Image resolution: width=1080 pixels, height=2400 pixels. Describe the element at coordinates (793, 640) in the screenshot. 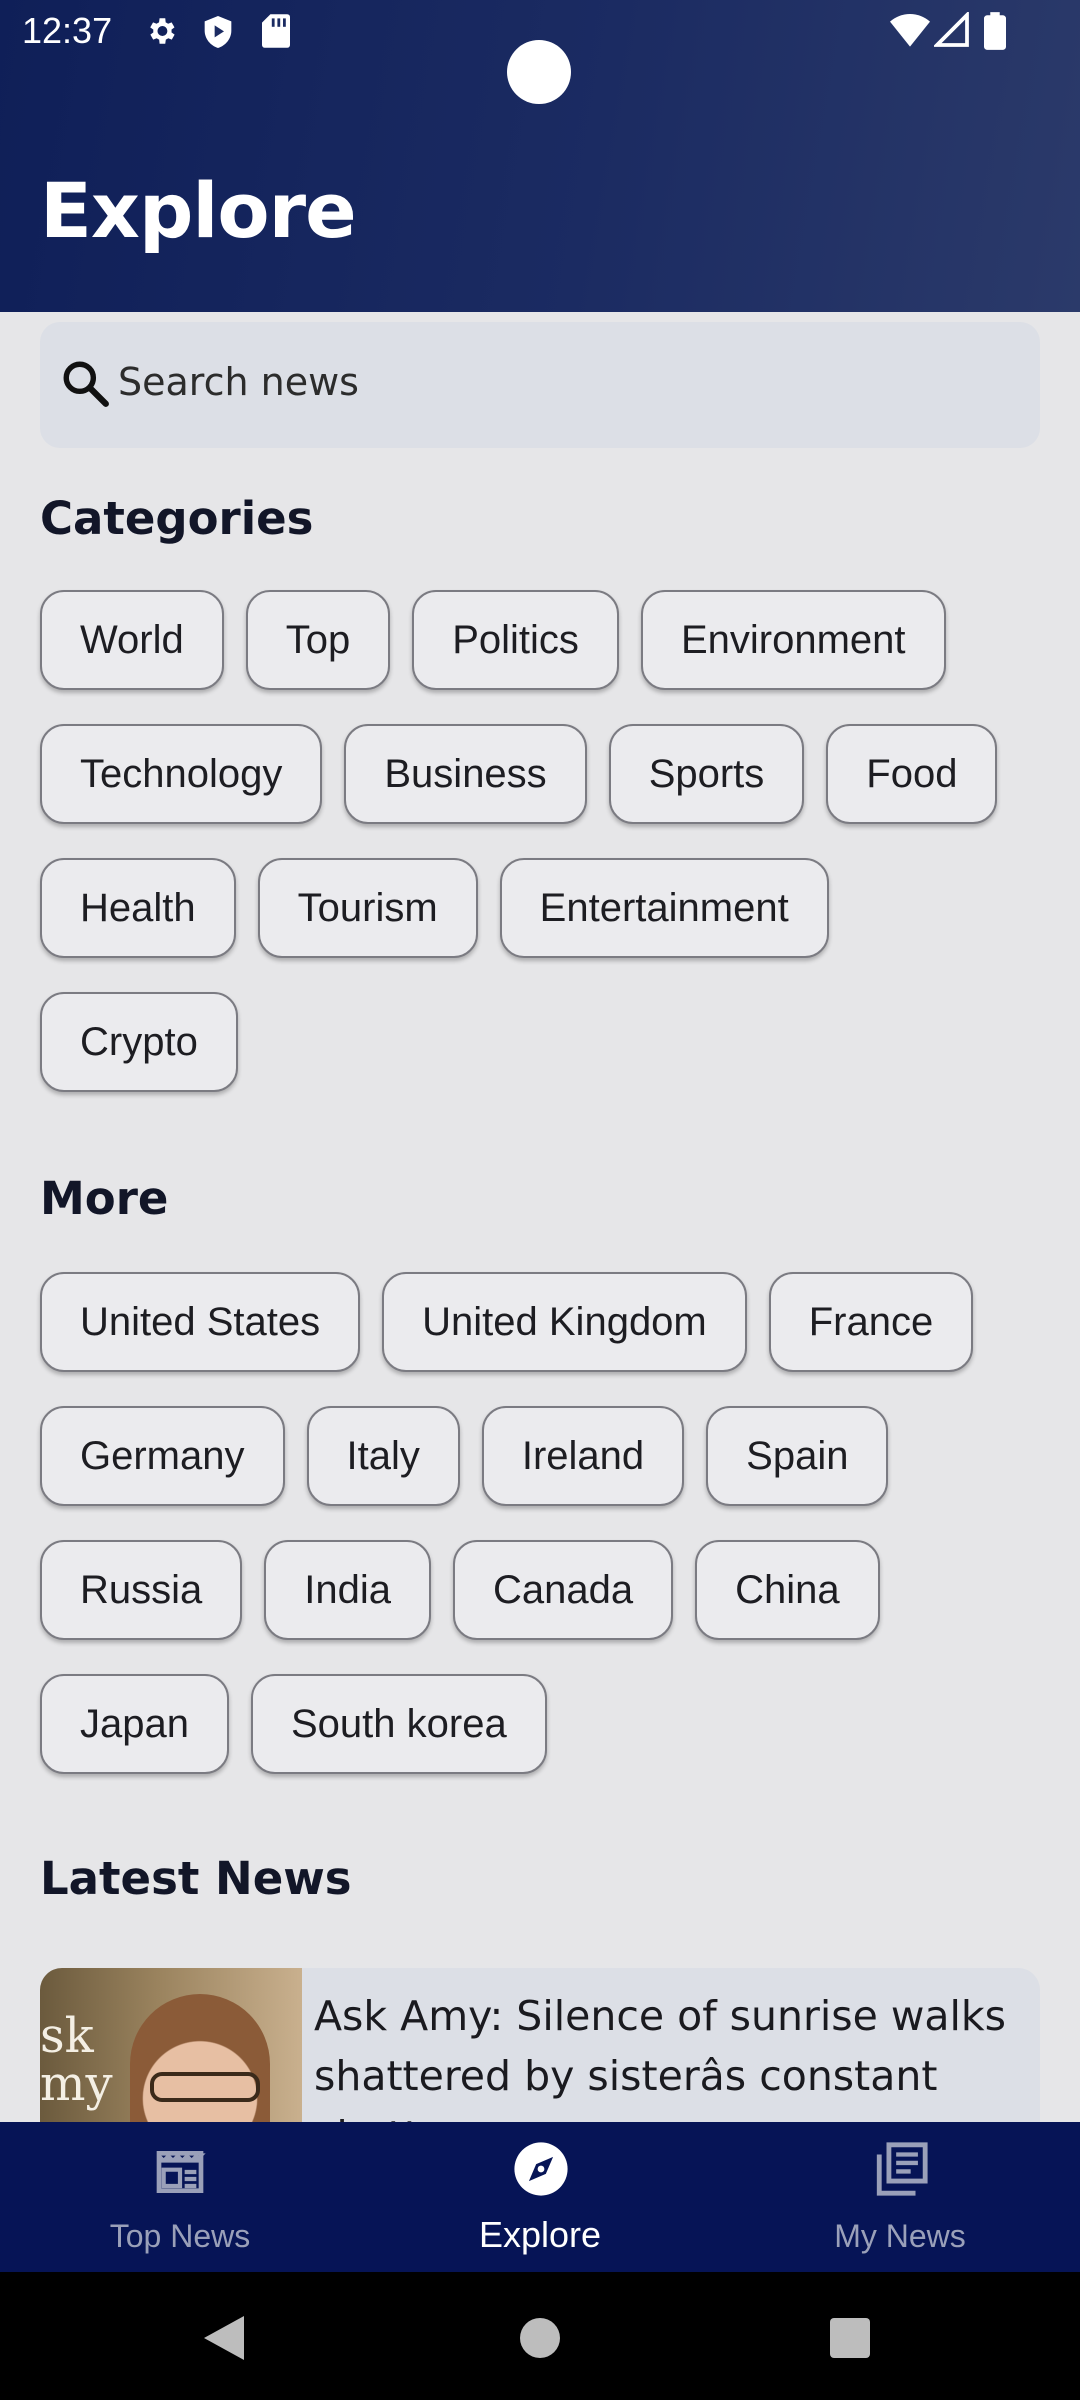

I see `chip-environment: Environment` at that location.